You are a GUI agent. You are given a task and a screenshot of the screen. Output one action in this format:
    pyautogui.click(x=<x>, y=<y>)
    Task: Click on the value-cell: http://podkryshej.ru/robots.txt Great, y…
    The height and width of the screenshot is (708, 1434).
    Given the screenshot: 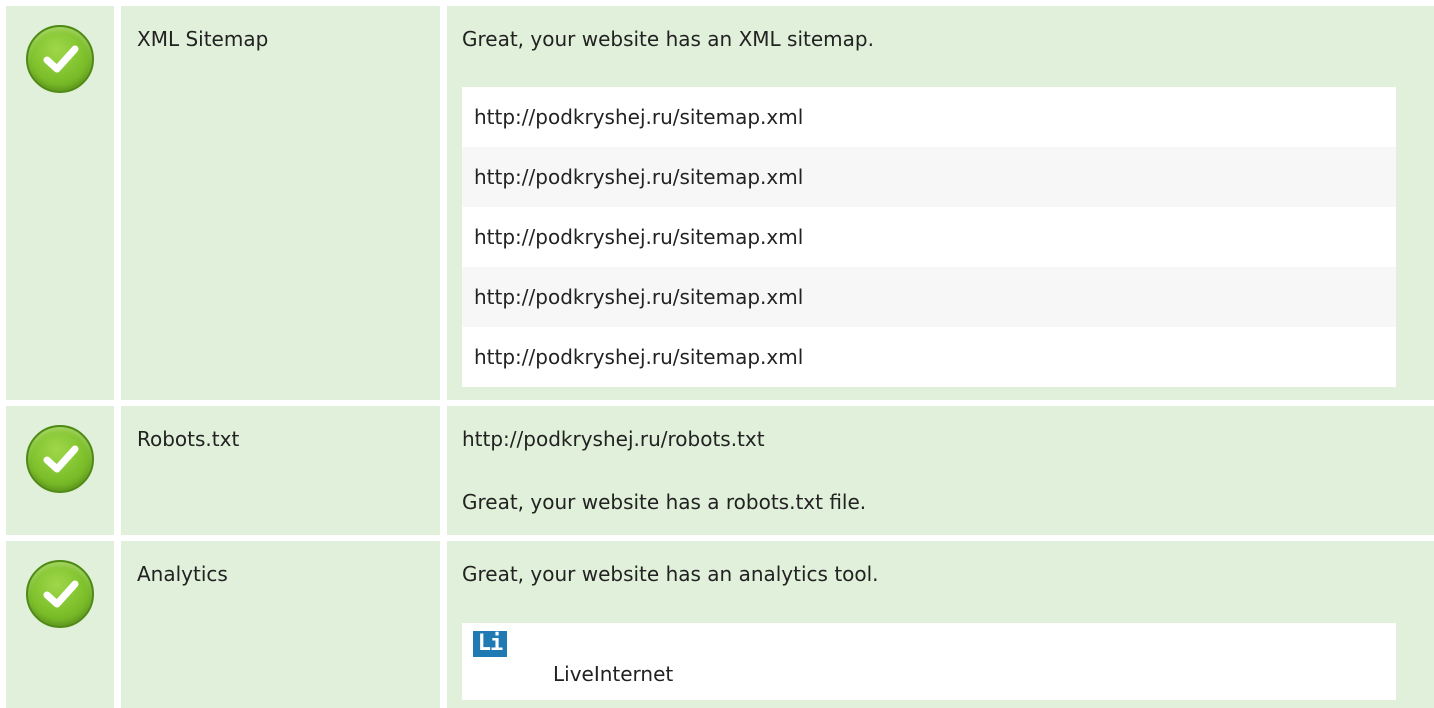 What is the action you would take?
    pyautogui.click(x=940, y=470)
    